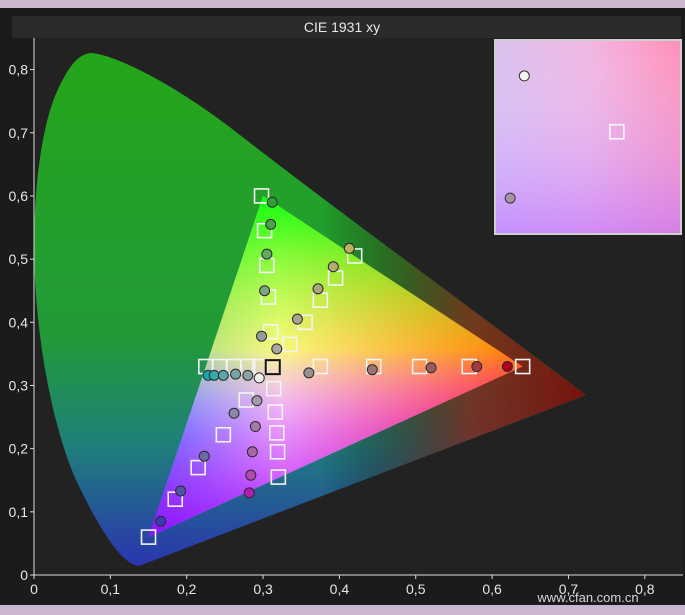 Image resolution: width=685 pixels, height=615 pixels. I want to click on bottom-border, so click(342, 610).